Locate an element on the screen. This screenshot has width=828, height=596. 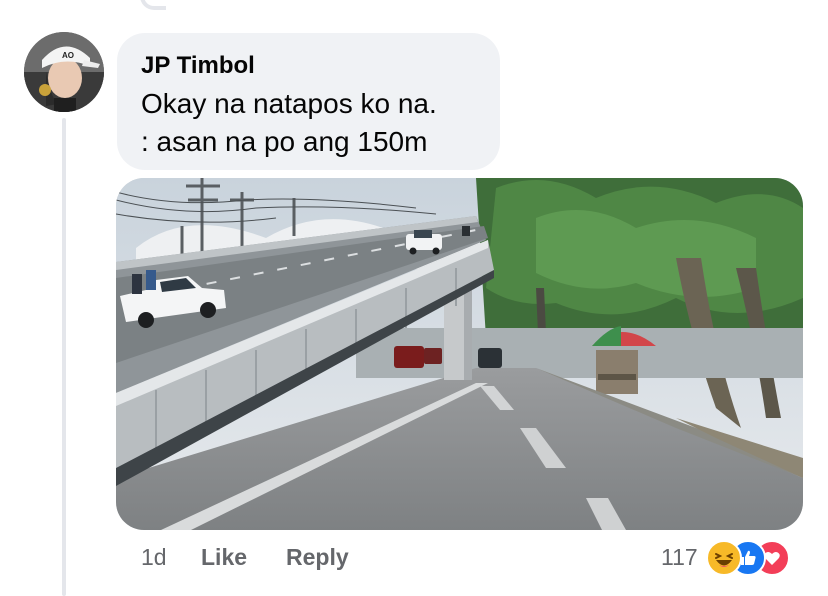
thread-connector is located at coordinates (153, 5).